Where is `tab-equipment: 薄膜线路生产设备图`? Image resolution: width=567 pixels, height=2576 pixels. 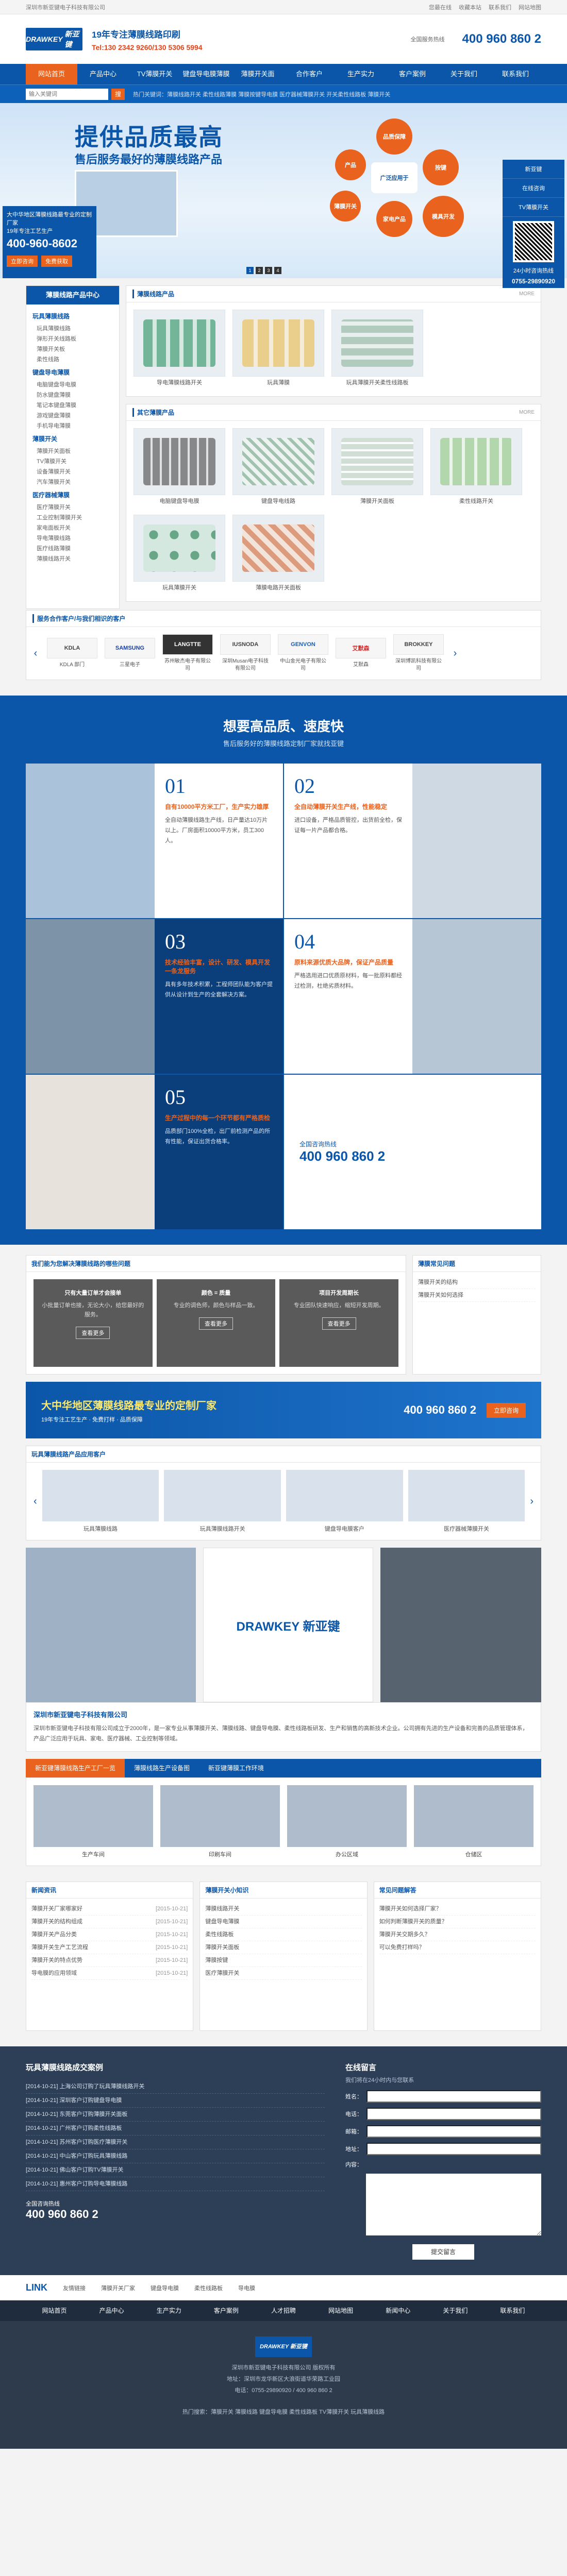
tab-equipment: 薄膜线路生产设备图 is located at coordinates (162, 1768).